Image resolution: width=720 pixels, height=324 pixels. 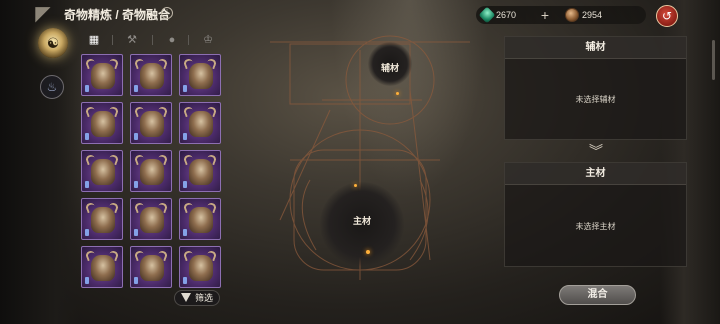 What do you see at coordinates (208, 40) in the screenshot?
I see `trophy-icon: ♔` at bounding box center [208, 40].